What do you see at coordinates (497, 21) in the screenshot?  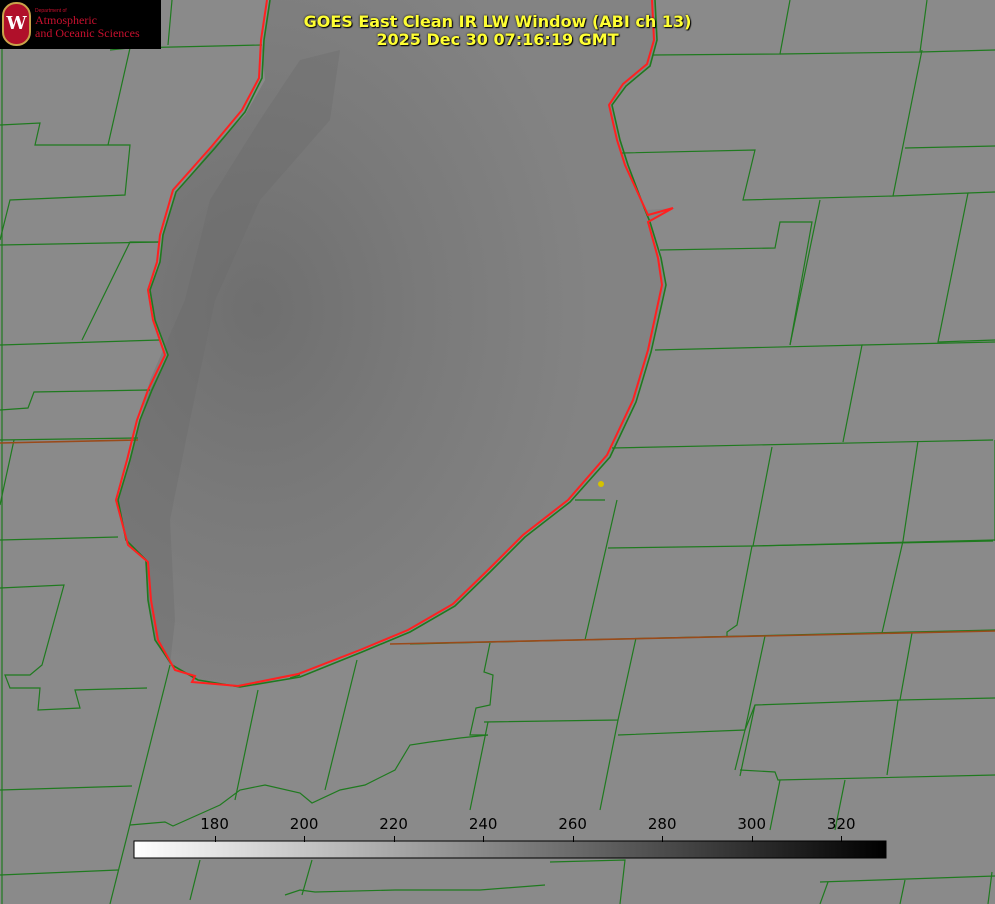 I see `image-title: GOES East Clean IR LW Window (ABI ch 13)` at bounding box center [497, 21].